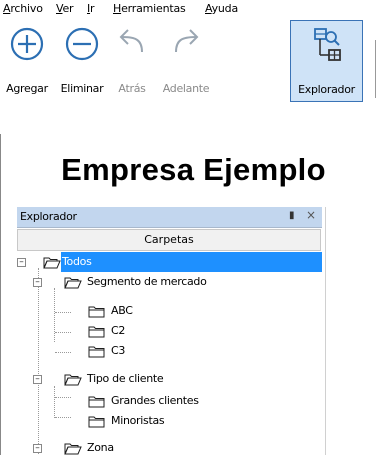  I want to click on explorer-button-label: Explorador, so click(326, 89).